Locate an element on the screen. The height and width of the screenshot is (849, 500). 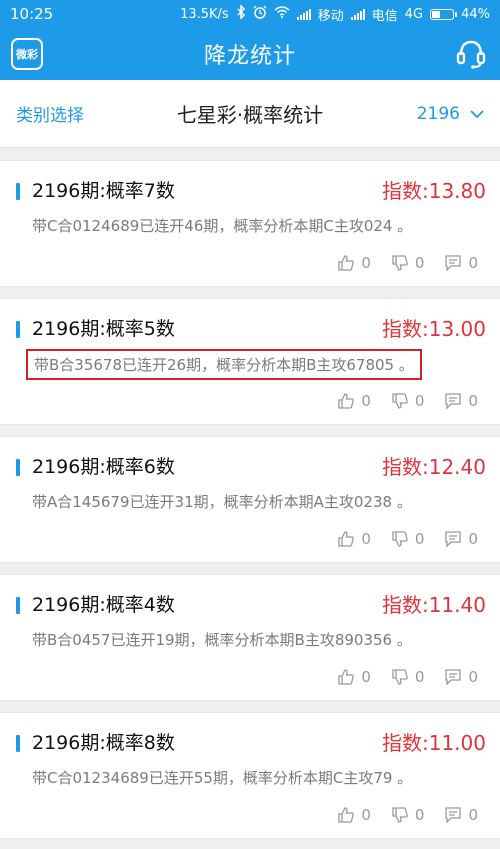
item-index: 指数:11.00 is located at coordinates (434, 743).